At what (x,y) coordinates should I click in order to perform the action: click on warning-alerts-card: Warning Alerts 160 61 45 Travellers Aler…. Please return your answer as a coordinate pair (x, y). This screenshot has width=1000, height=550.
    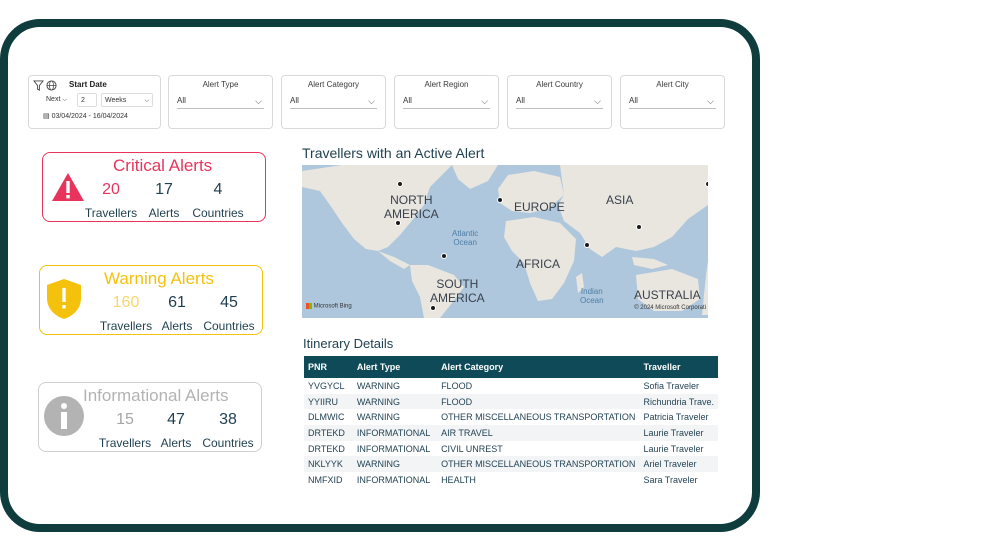
    Looking at the image, I should click on (151, 300).